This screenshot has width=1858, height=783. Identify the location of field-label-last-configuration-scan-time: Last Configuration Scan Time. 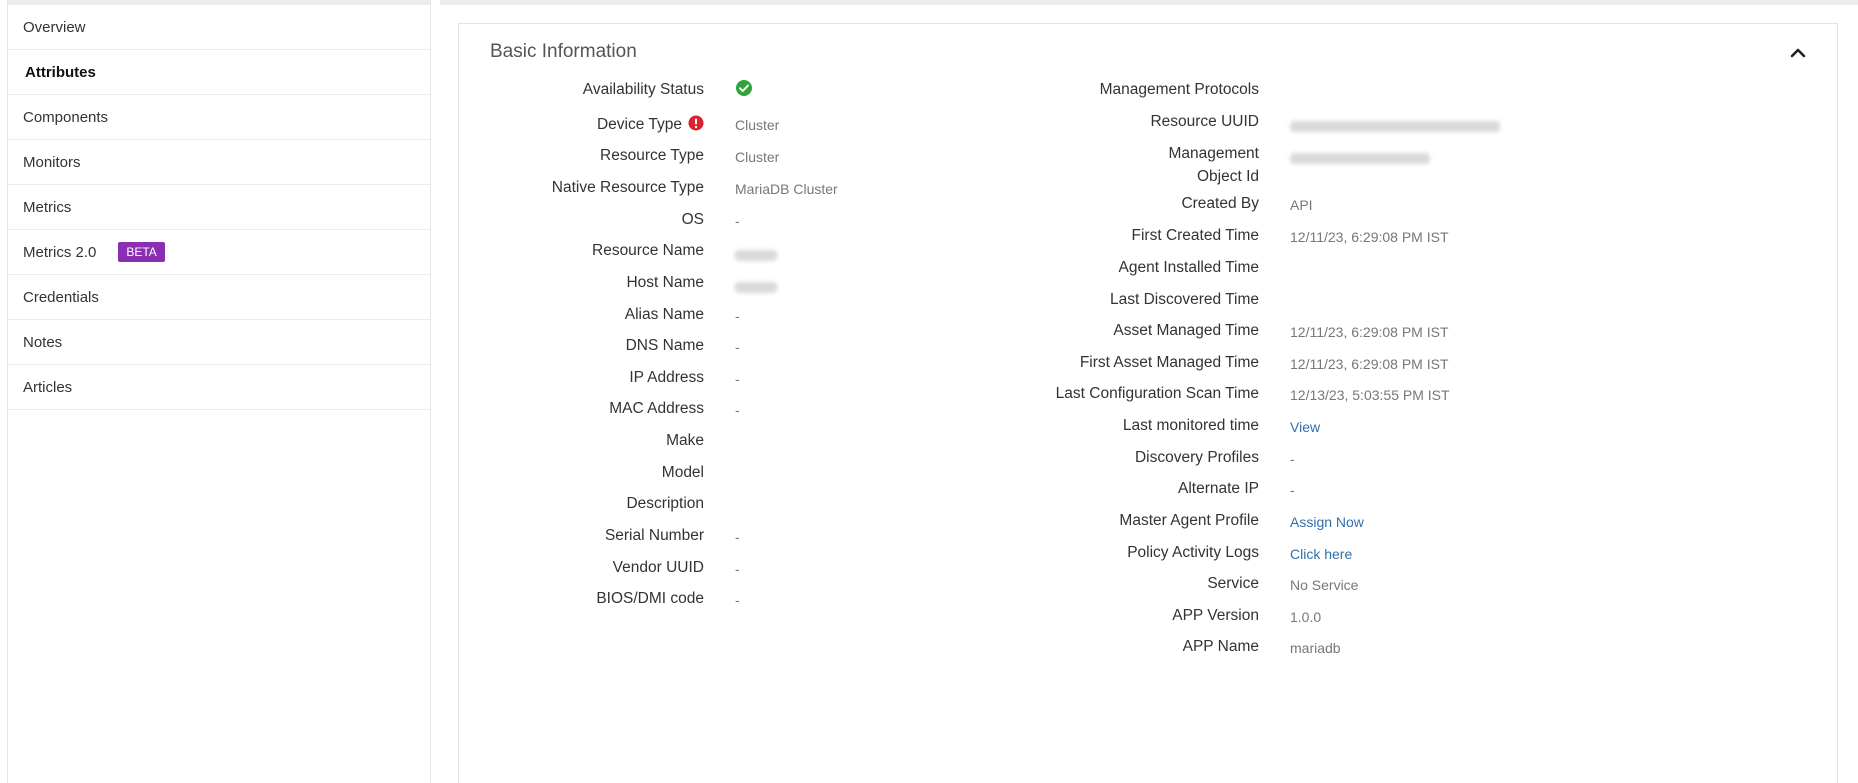
(1157, 394).